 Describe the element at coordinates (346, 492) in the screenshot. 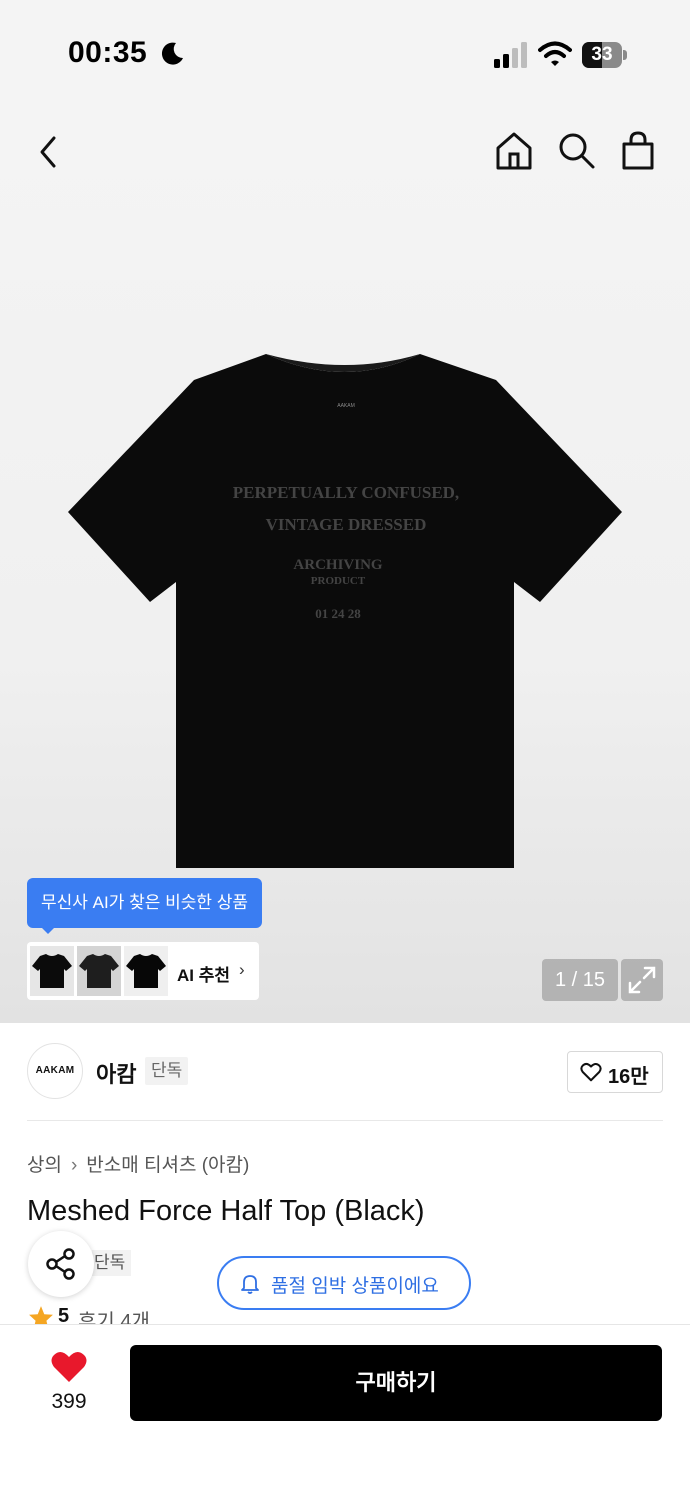

I see `print-line-1: PERPETUALLY CONFUSED,` at that location.